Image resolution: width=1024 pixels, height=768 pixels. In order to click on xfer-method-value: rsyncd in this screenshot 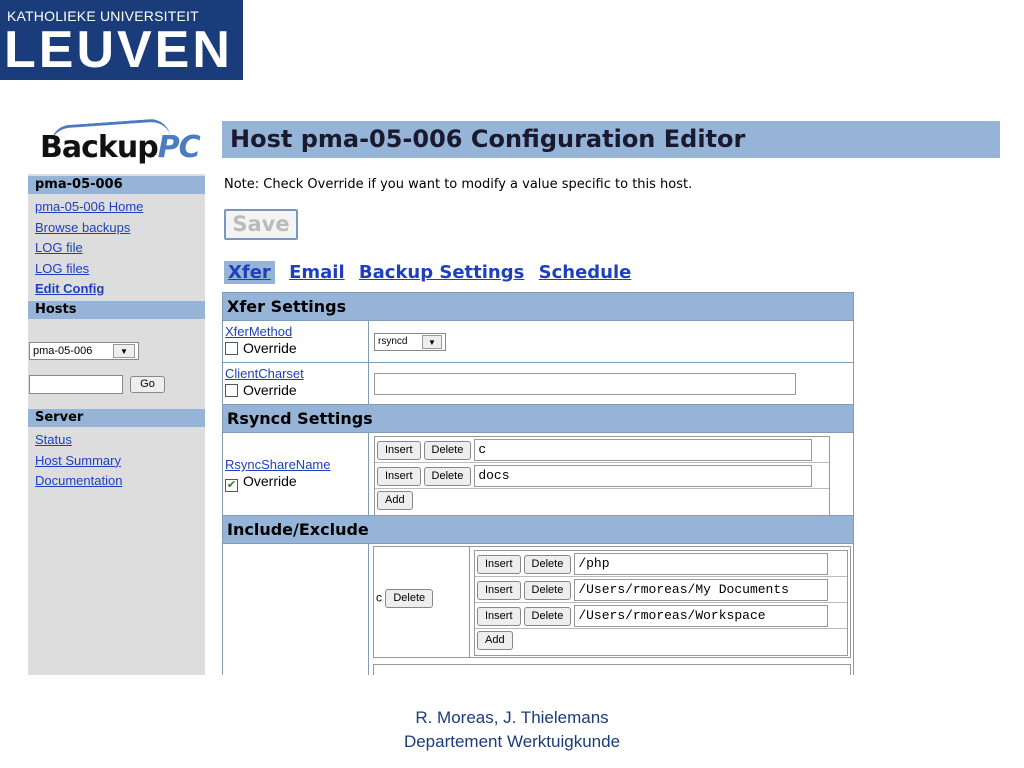, I will do `click(393, 341)`.